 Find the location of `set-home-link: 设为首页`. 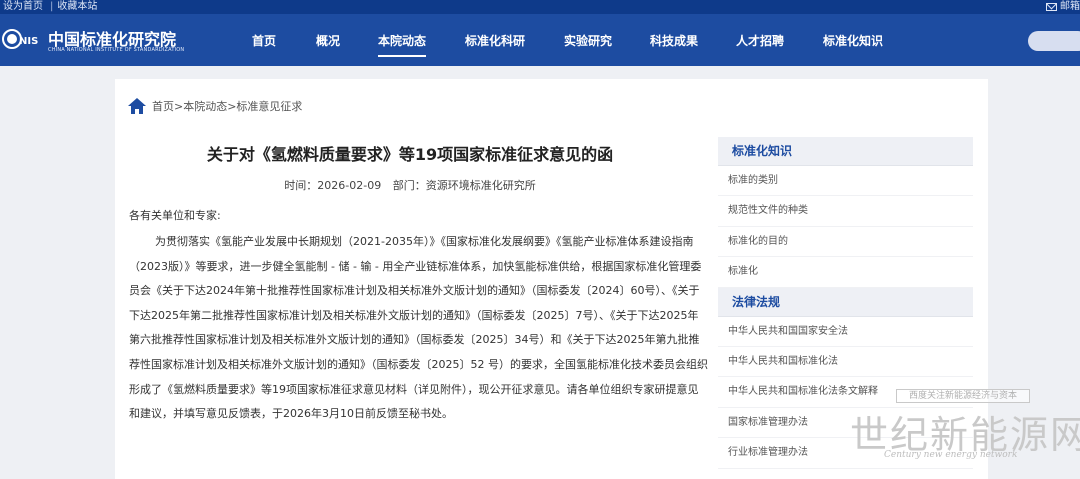

set-home-link: 设为首页 is located at coordinates (23, 6).